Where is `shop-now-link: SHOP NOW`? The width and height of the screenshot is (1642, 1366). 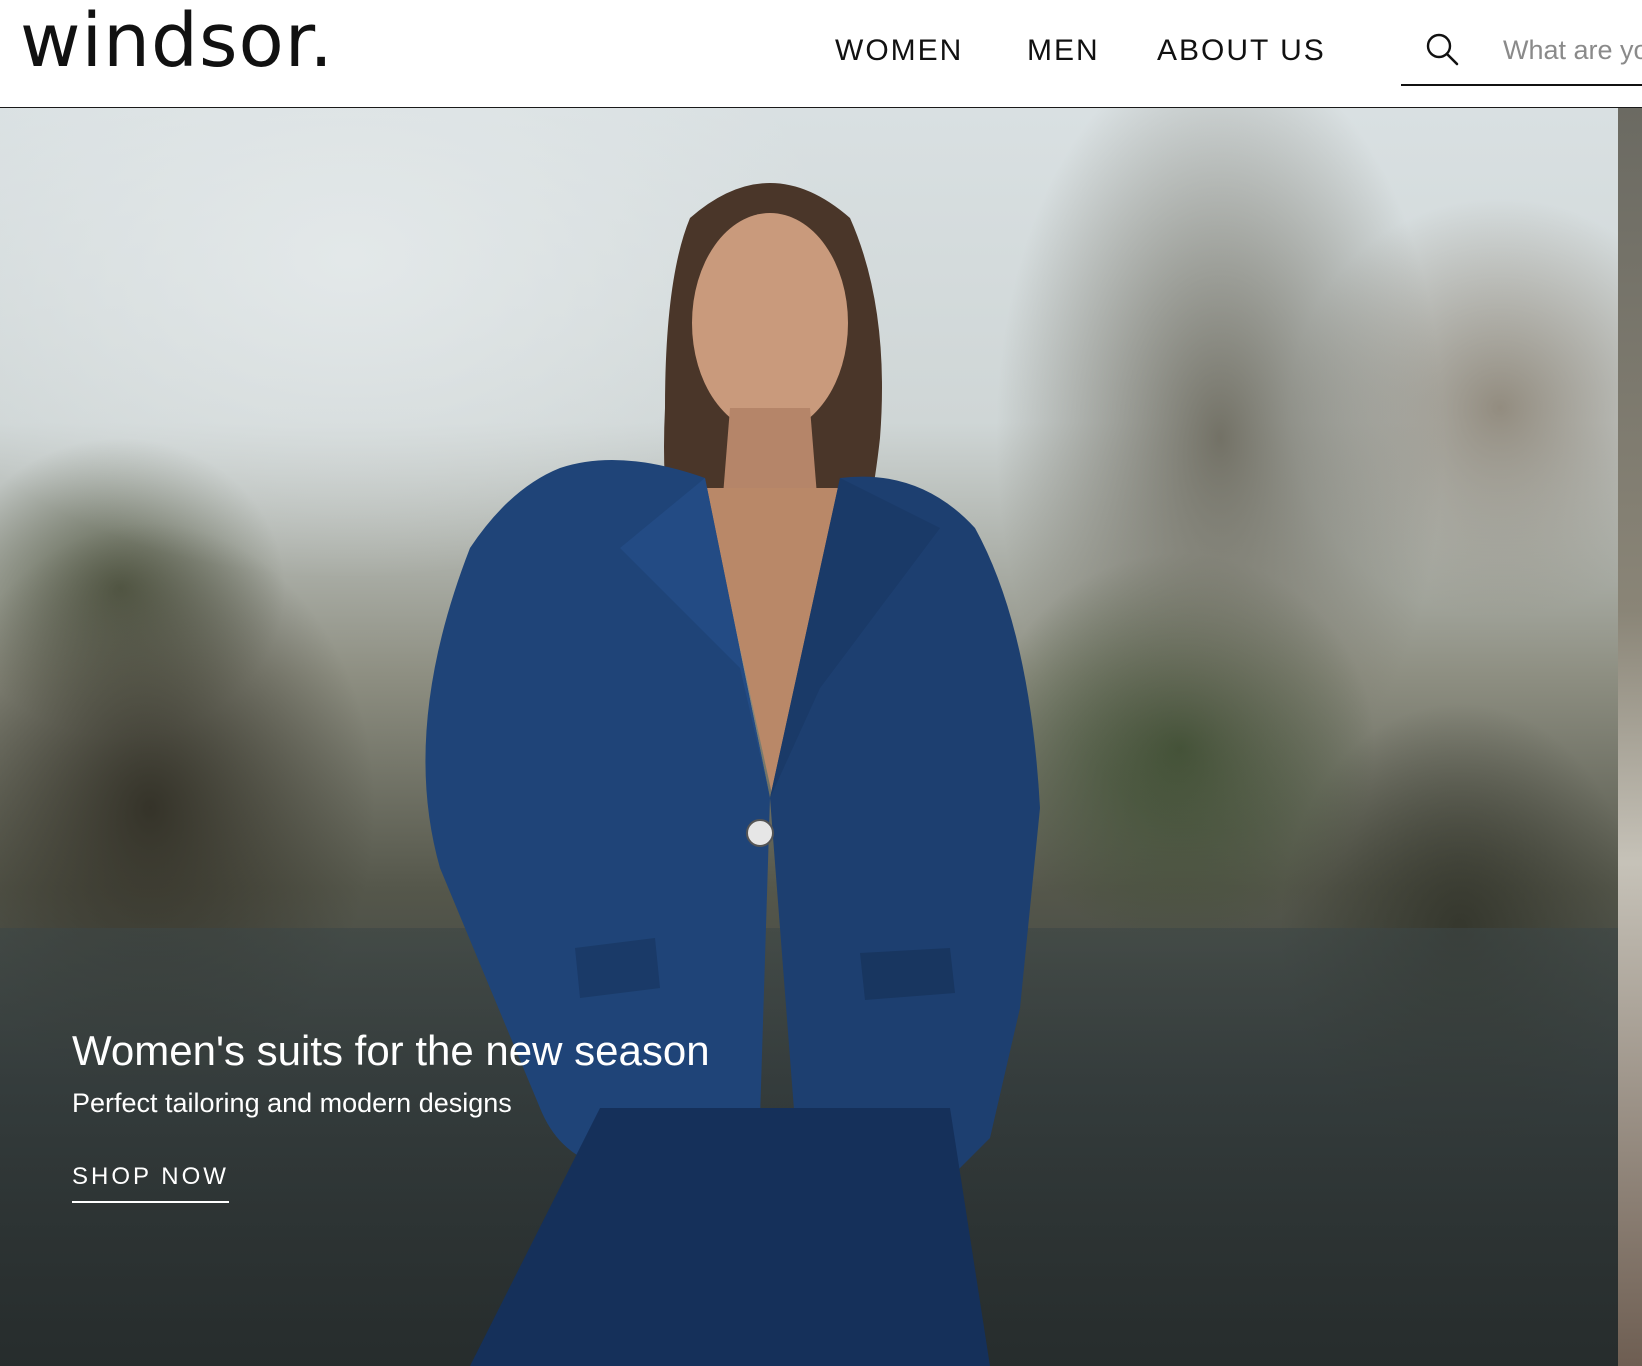 shop-now-link: SHOP NOW is located at coordinates (150, 1183).